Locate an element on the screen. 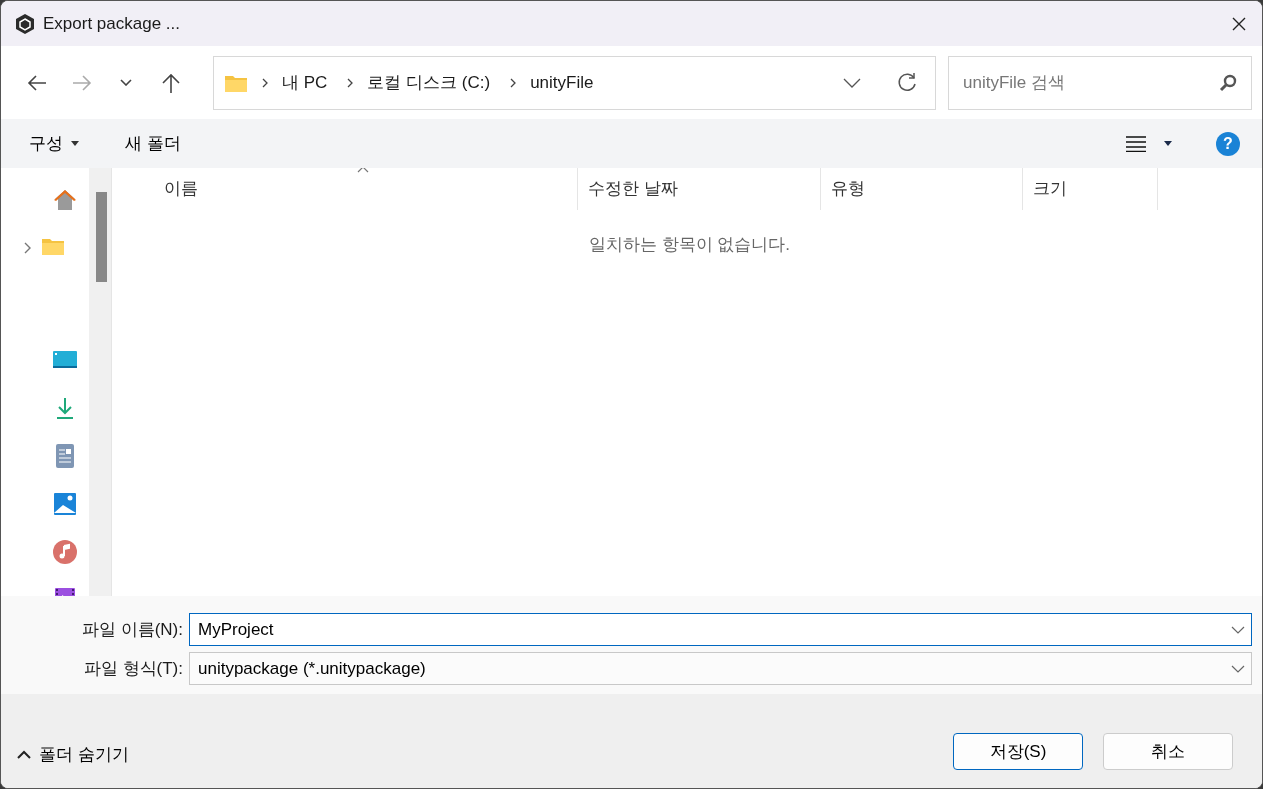  document-icon is located at coordinates (65, 456).